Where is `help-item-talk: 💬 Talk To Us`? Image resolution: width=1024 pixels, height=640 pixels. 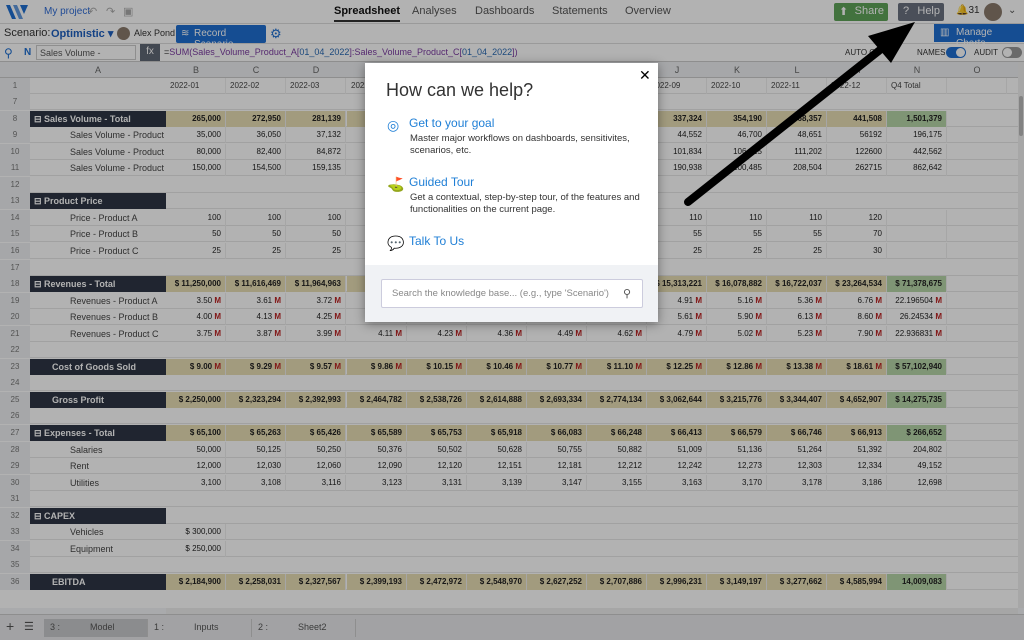 help-item-talk: 💬 Talk To Us is located at coordinates (517, 244).